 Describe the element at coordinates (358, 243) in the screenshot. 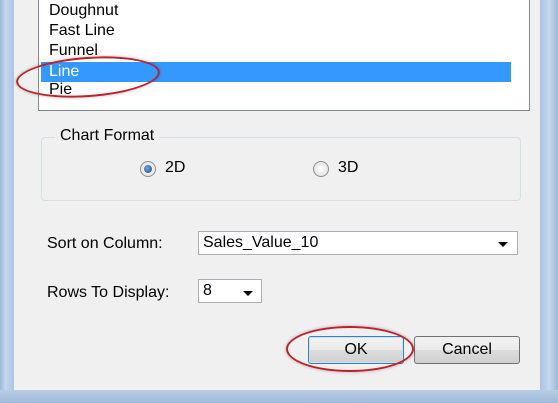

I see `sort-on-column-combo: Sales_Value_10` at that location.